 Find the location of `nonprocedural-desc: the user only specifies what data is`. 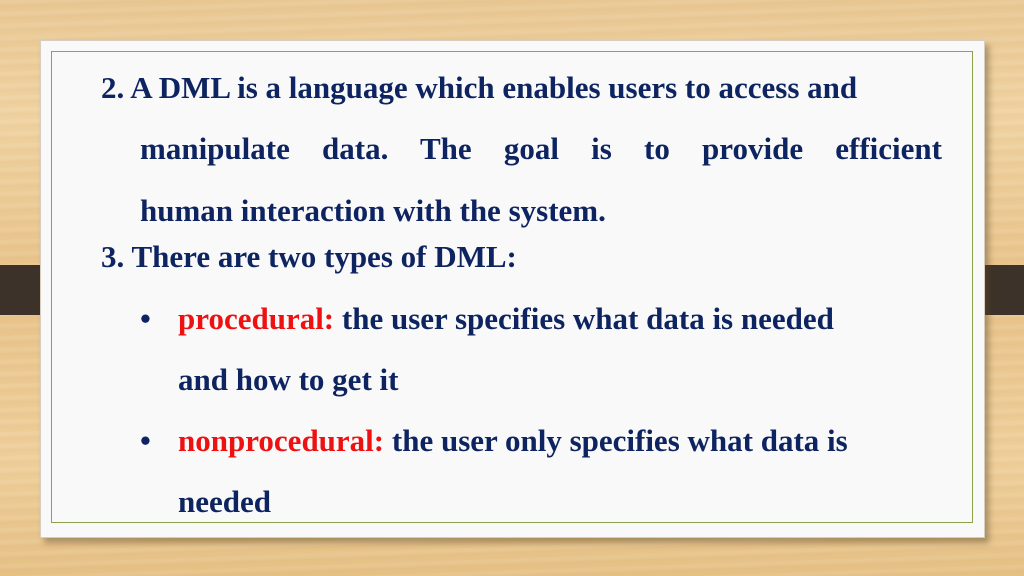

nonprocedural-desc: the user only specifies what data is is located at coordinates (616, 440).